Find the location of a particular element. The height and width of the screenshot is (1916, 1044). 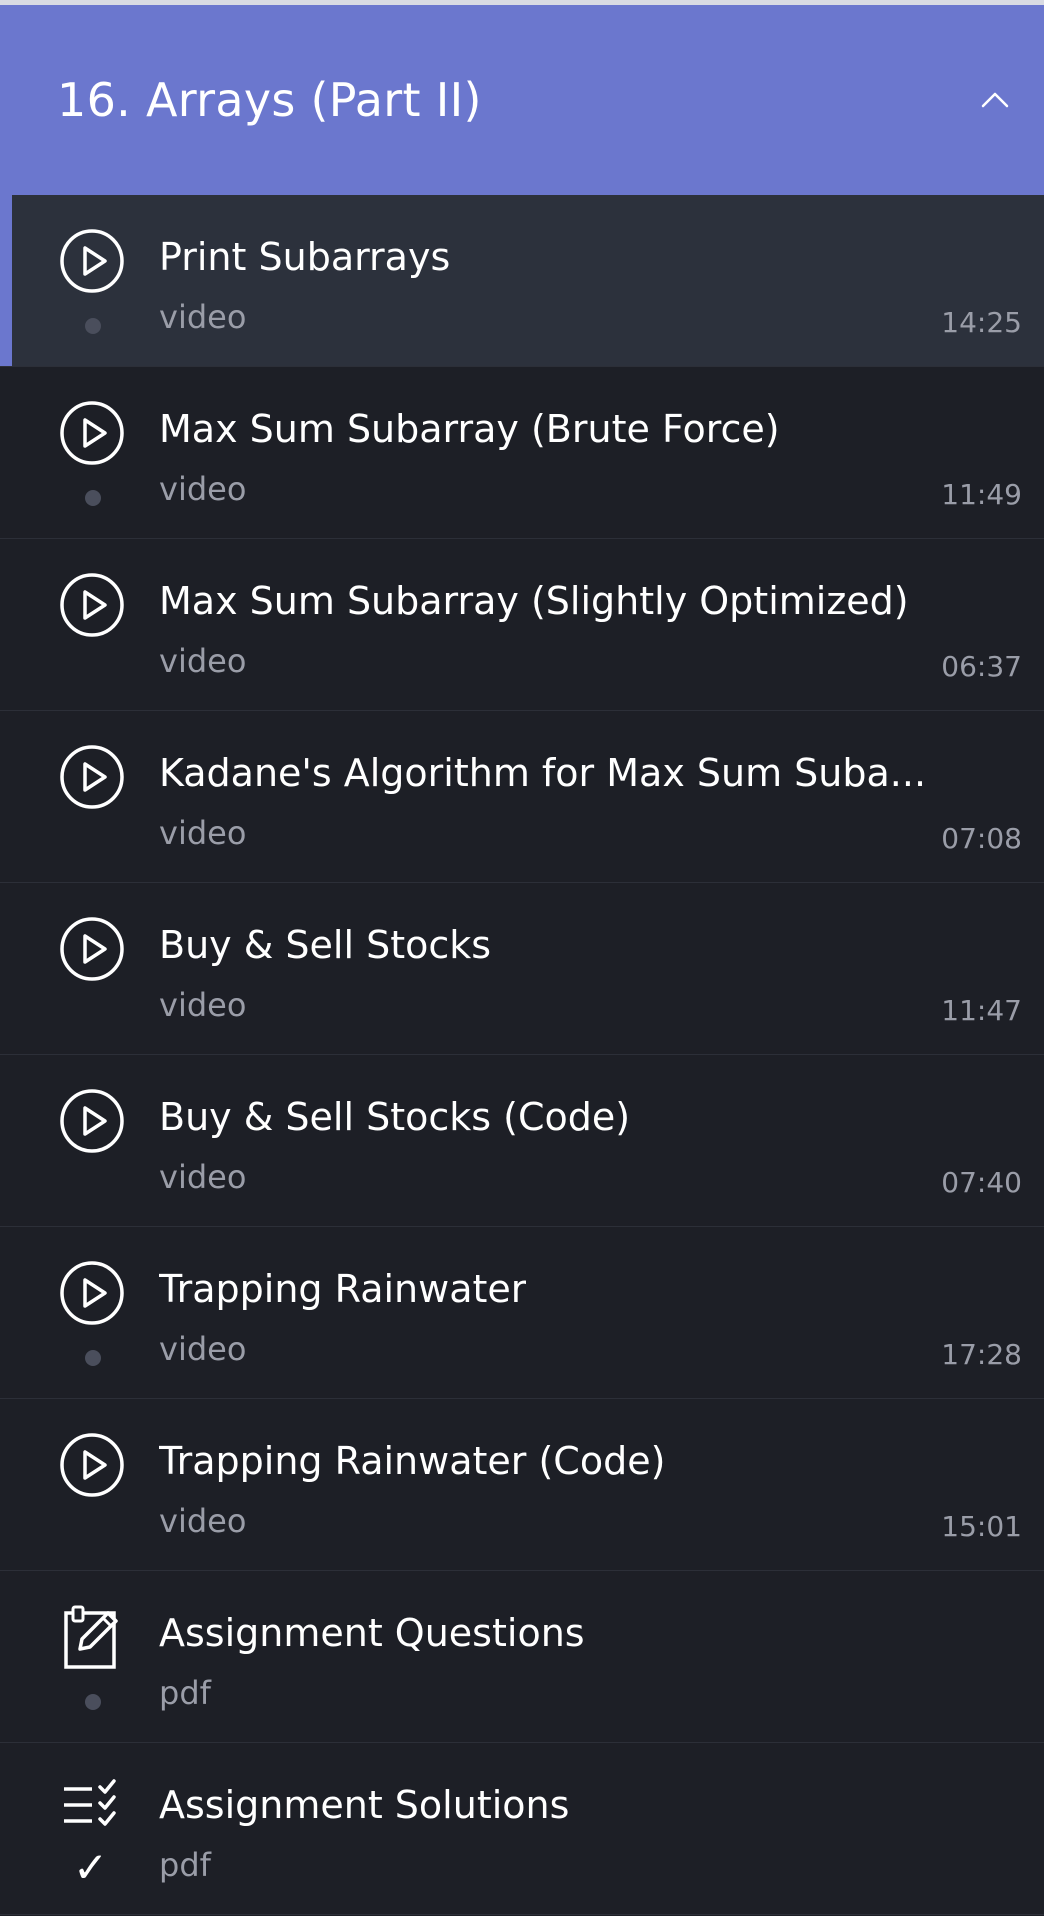

lecture-item: Max Sum Subarray (Brute Force) video 11:49 is located at coordinates (522, 453).